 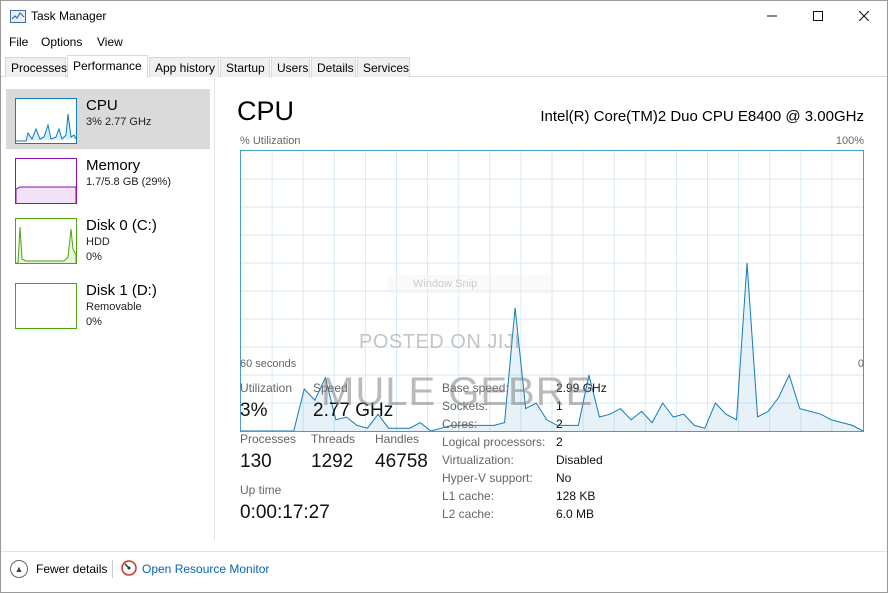 I want to click on resource-cpu: CPU 3% 2.77 GHz, so click(x=108, y=119).